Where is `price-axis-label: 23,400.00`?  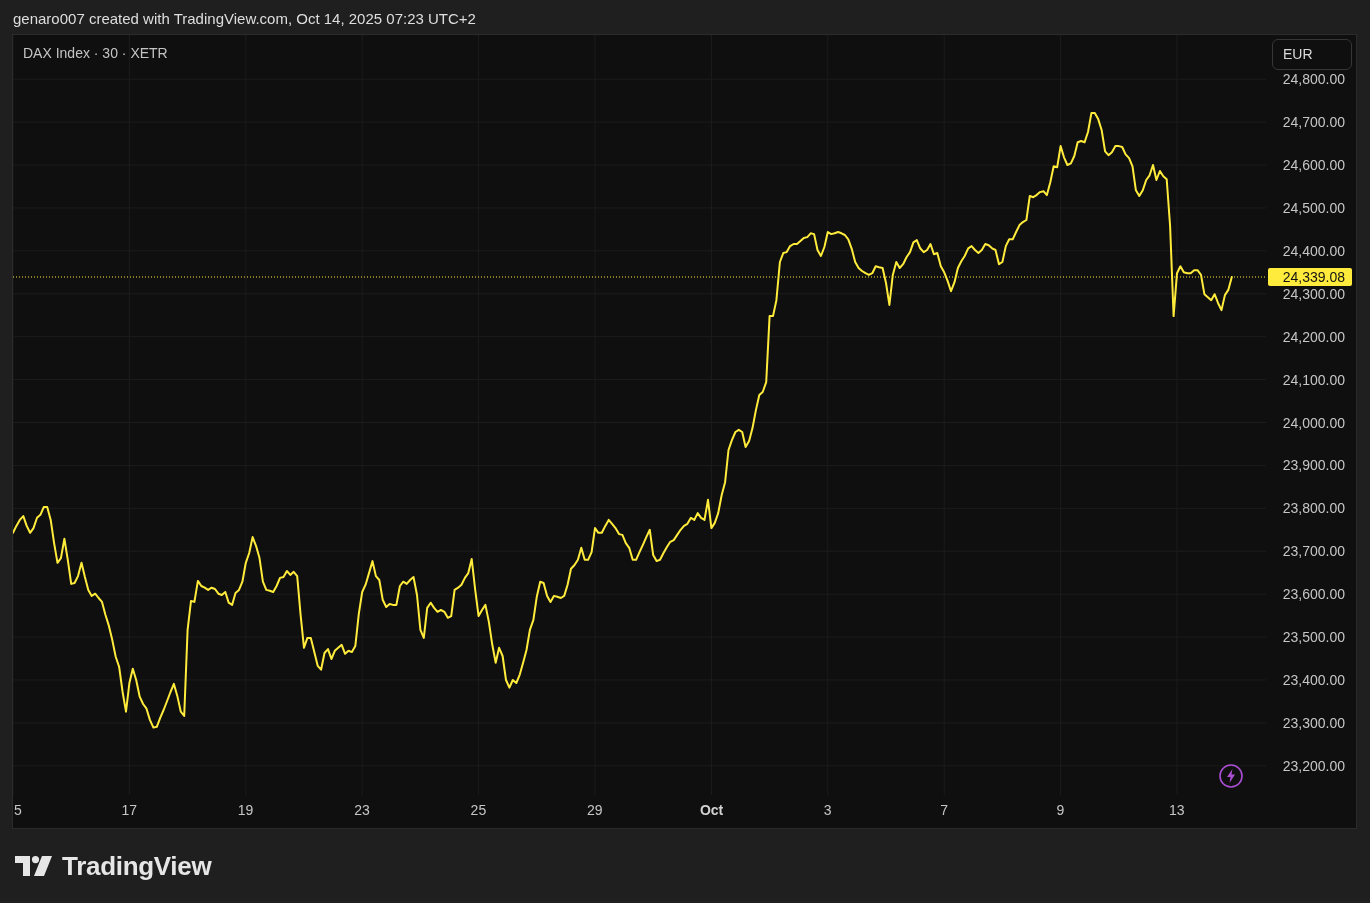 price-axis-label: 23,400.00 is located at coordinates (1313, 680).